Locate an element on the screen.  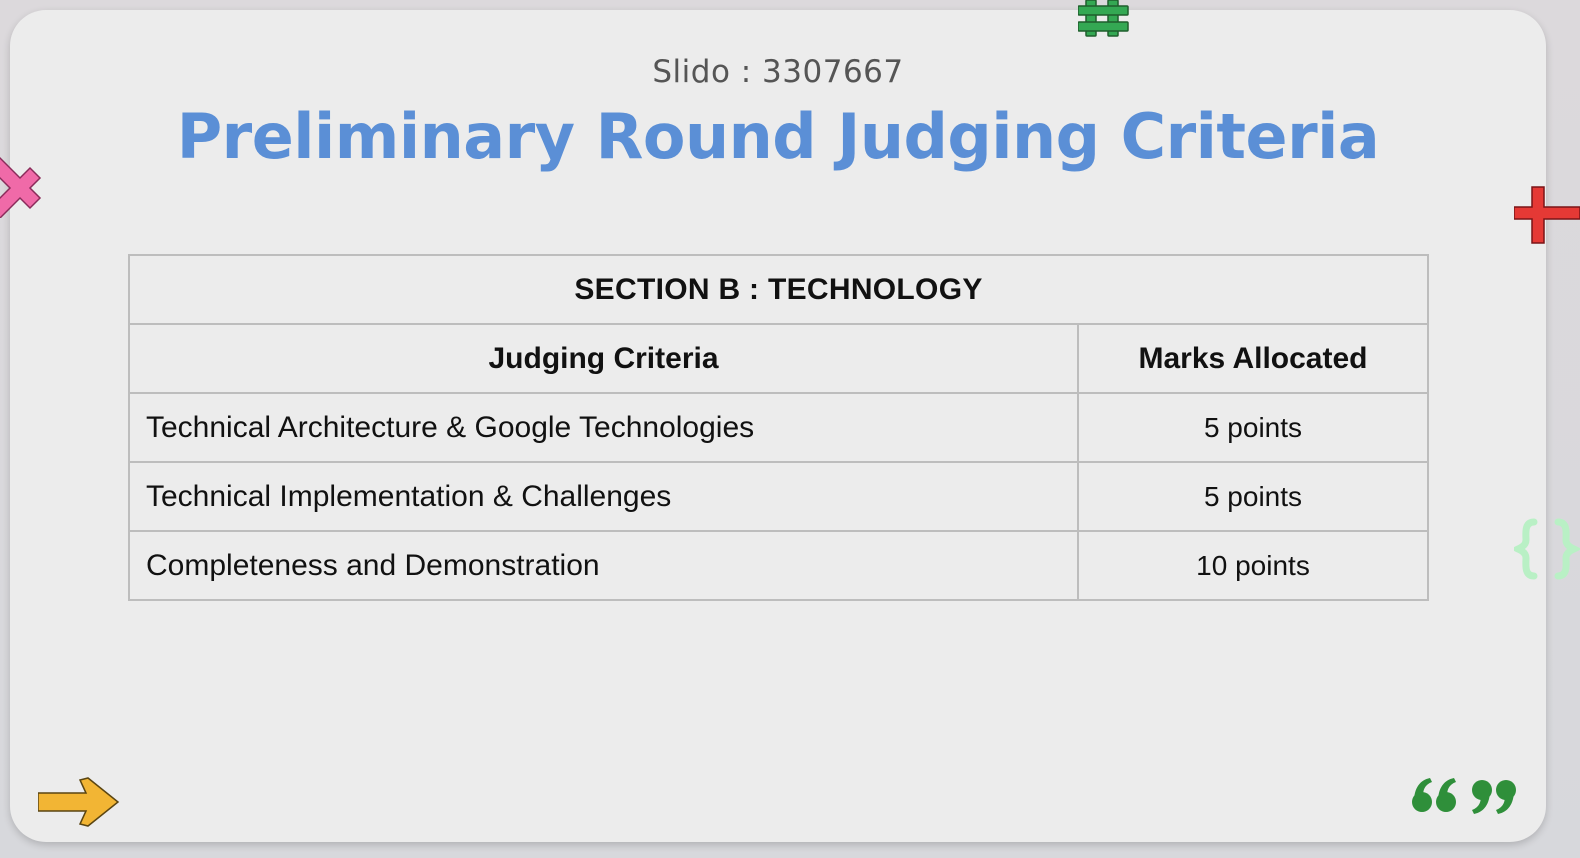
marks-cell: 10 points is located at coordinates (1253, 565).